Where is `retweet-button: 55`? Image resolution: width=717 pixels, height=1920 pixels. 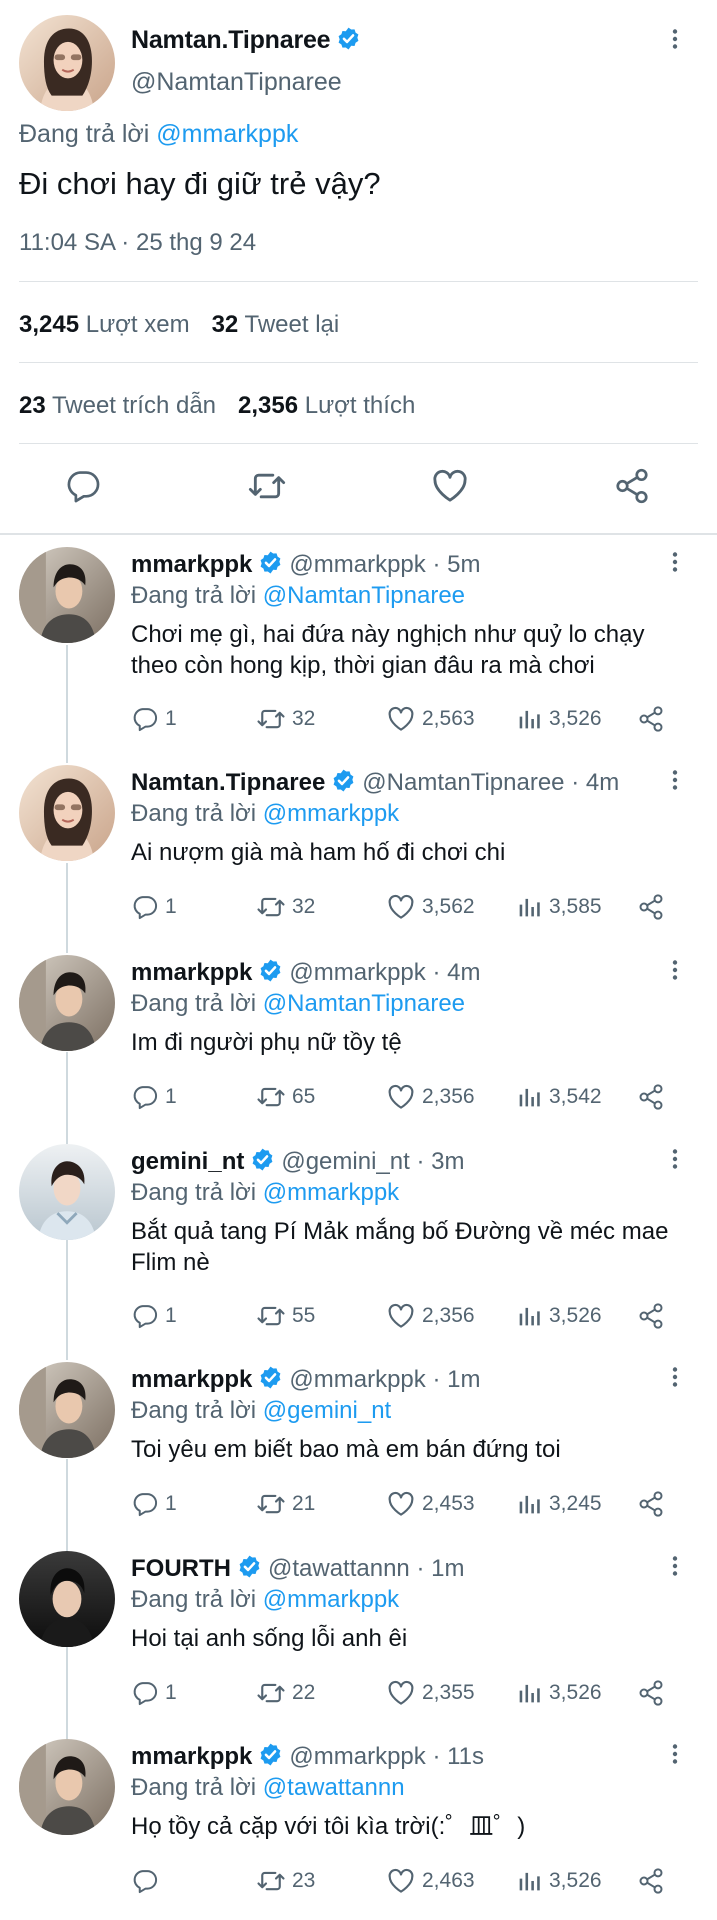
retweet-button: 55 is located at coordinates (285, 1316).